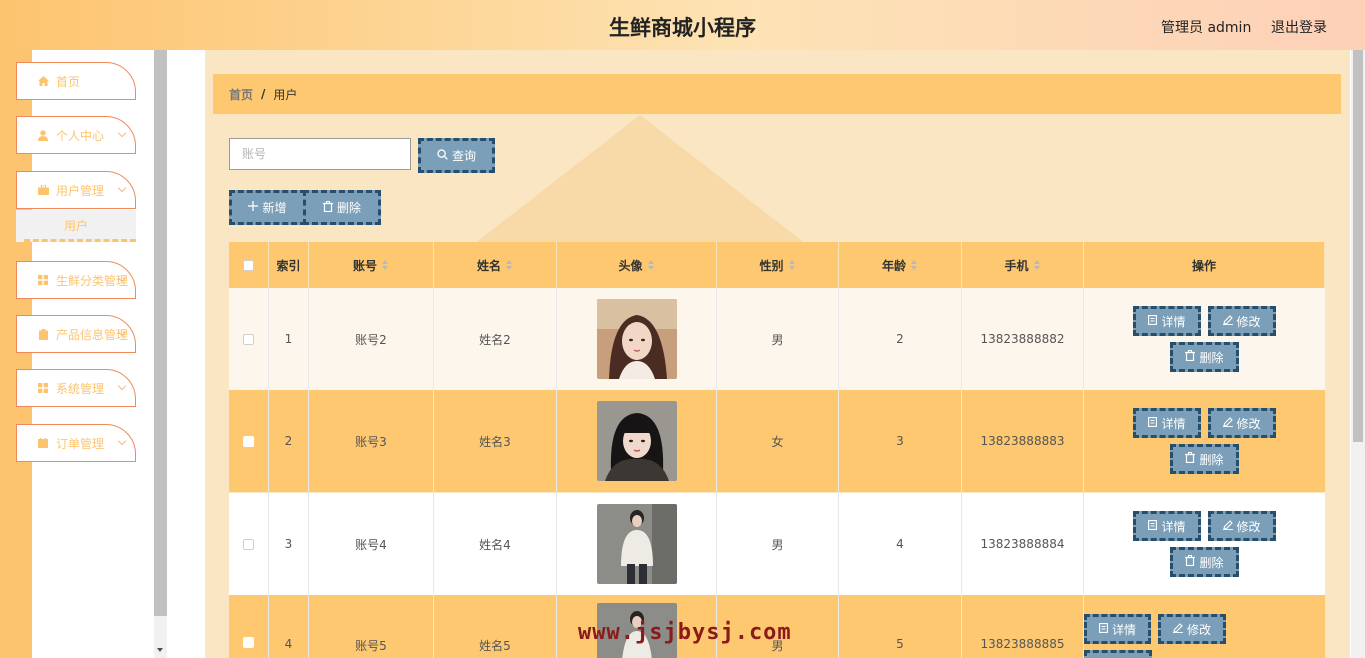 The image size is (1365, 658). Describe the element at coordinates (342, 207) in the screenshot. I see `batch-delete-button: 删除` at that location.